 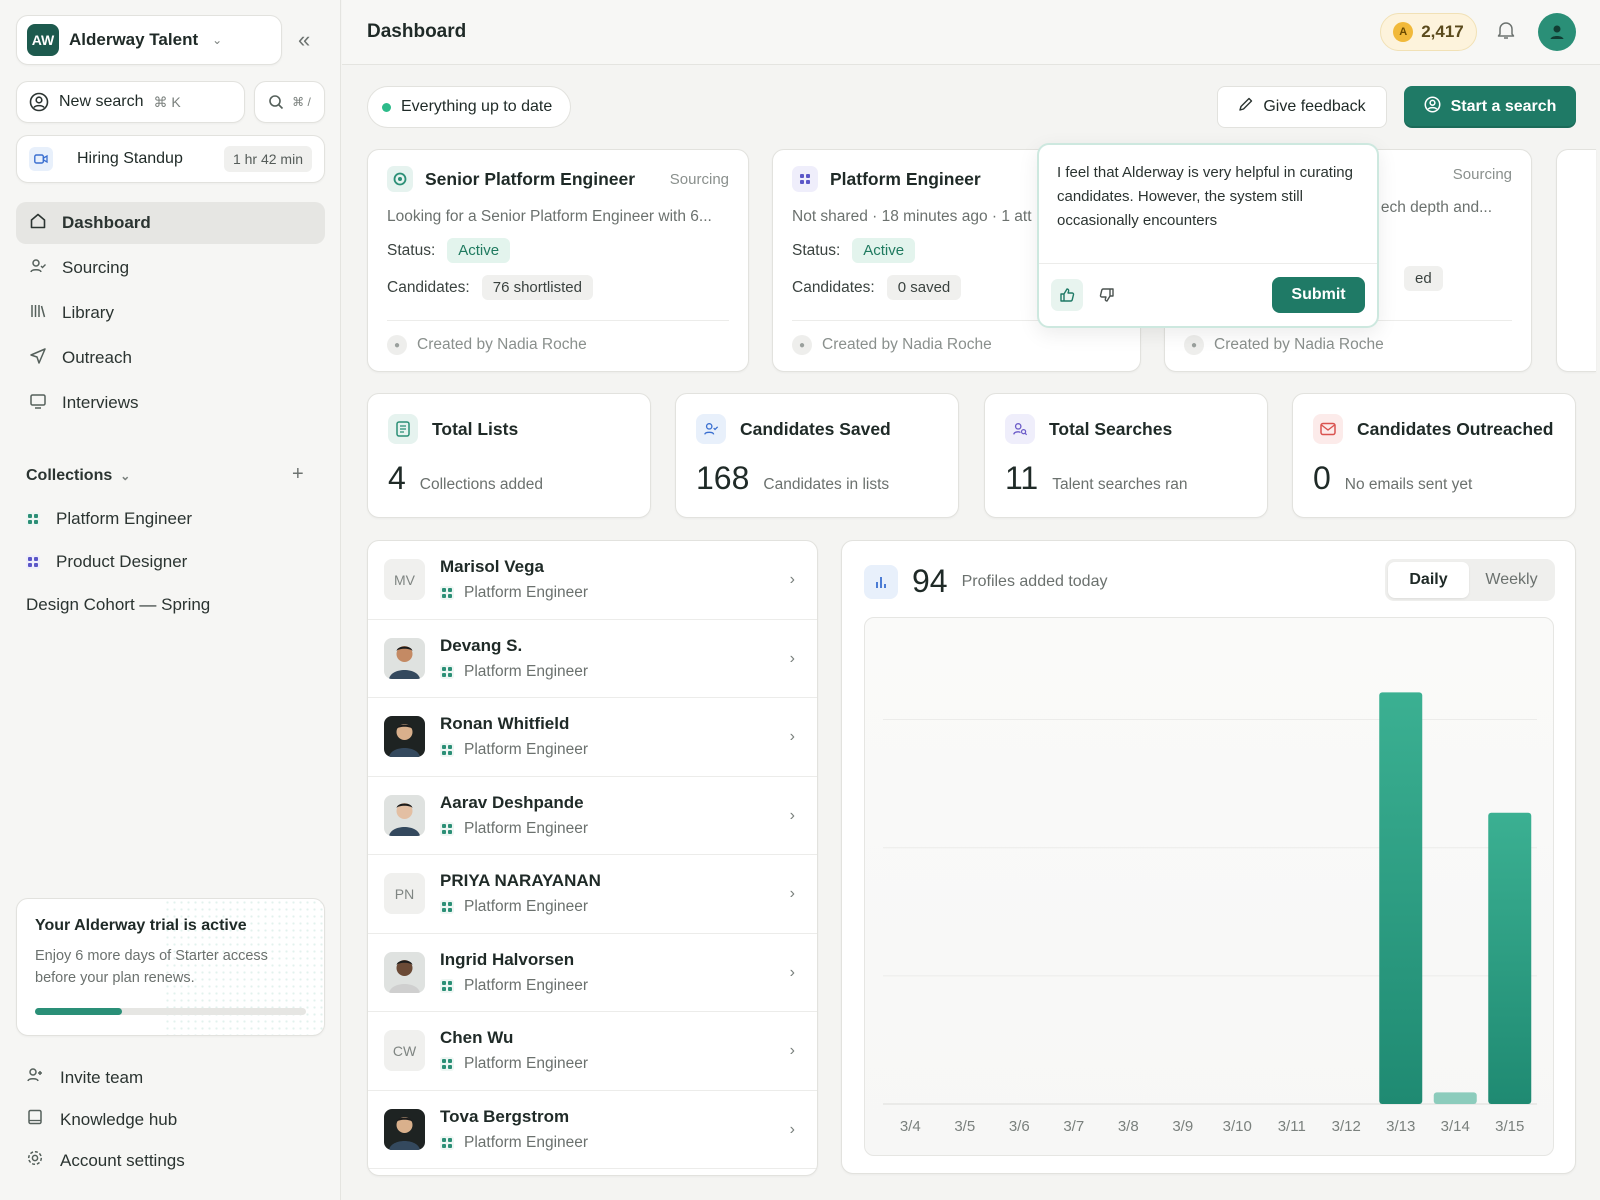 I want to click on give-feedback-button: Give feedback, so click(x=1302, y=107).